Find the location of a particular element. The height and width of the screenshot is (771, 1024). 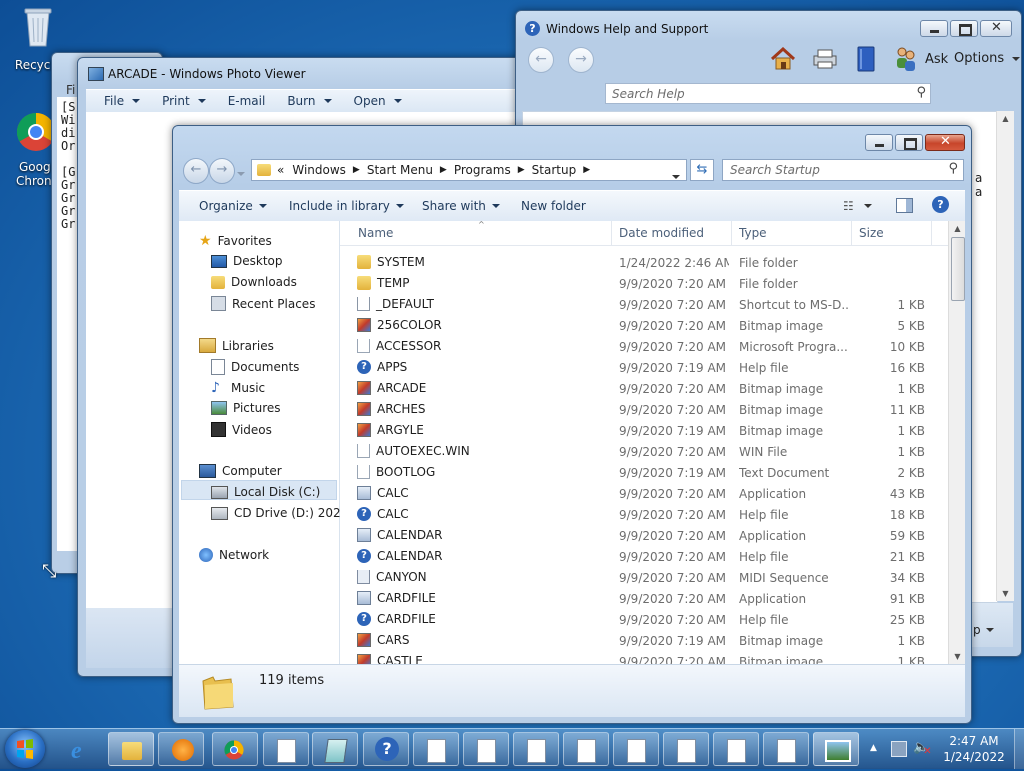

organize-button: Organize is located at coordinates (233, 206).